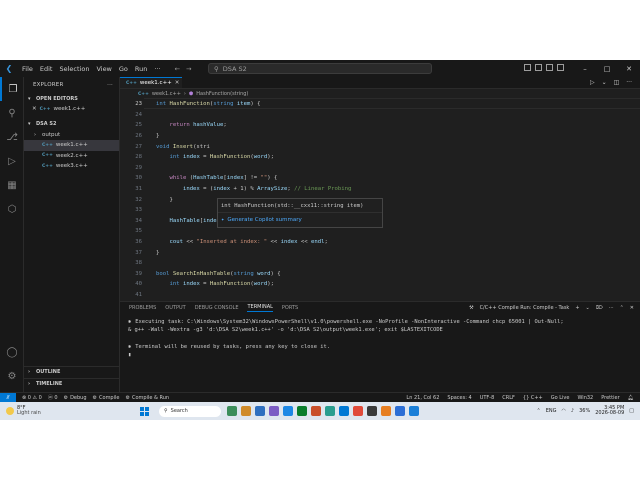 The image size is (640, 480). Describe the element at coordinates (71, 145) in the screenshot. I see `tree-item-week1: C++ week1.c++` at that location.